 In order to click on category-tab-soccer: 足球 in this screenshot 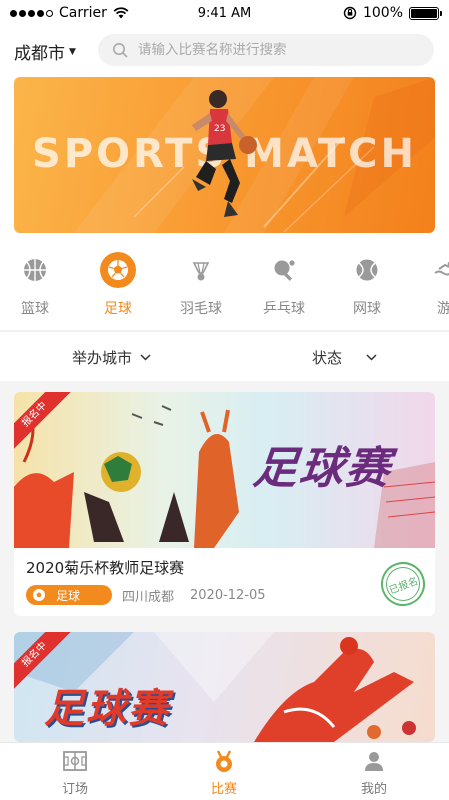, I will do `click(118, 285)`.